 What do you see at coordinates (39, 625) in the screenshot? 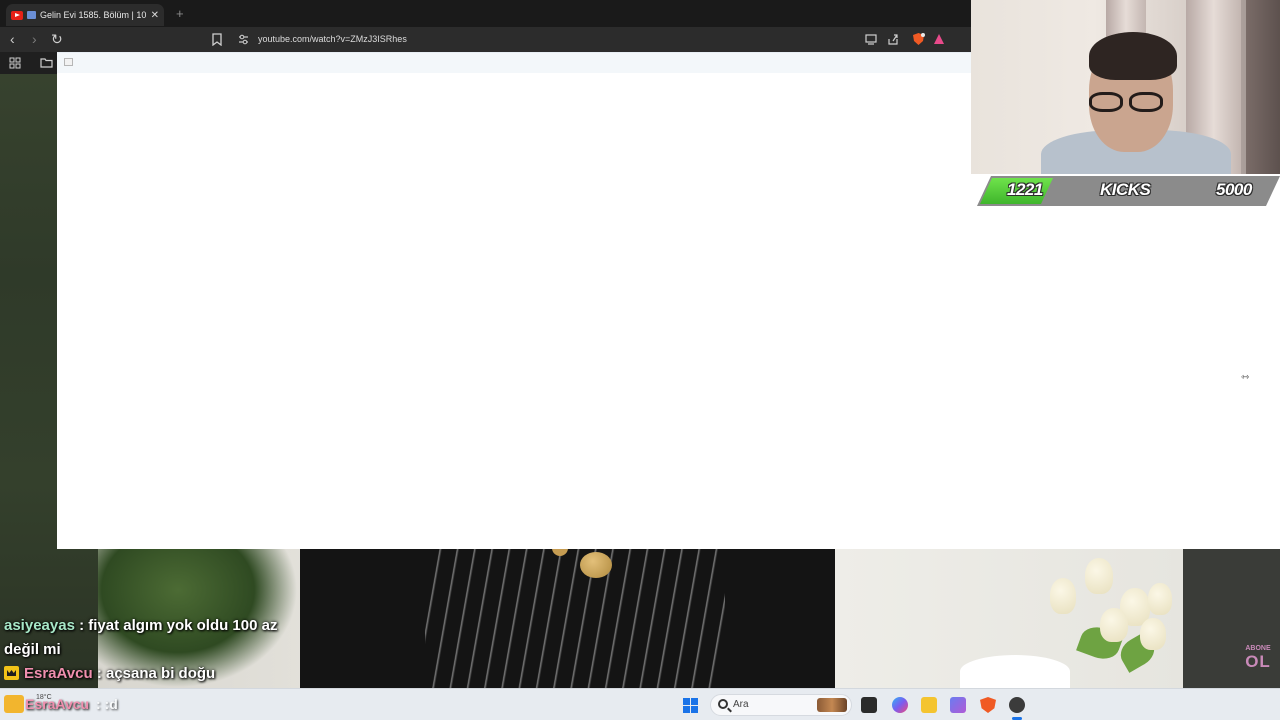
I see `chat-username: asiyeayas` at bounding box center [39, 625].